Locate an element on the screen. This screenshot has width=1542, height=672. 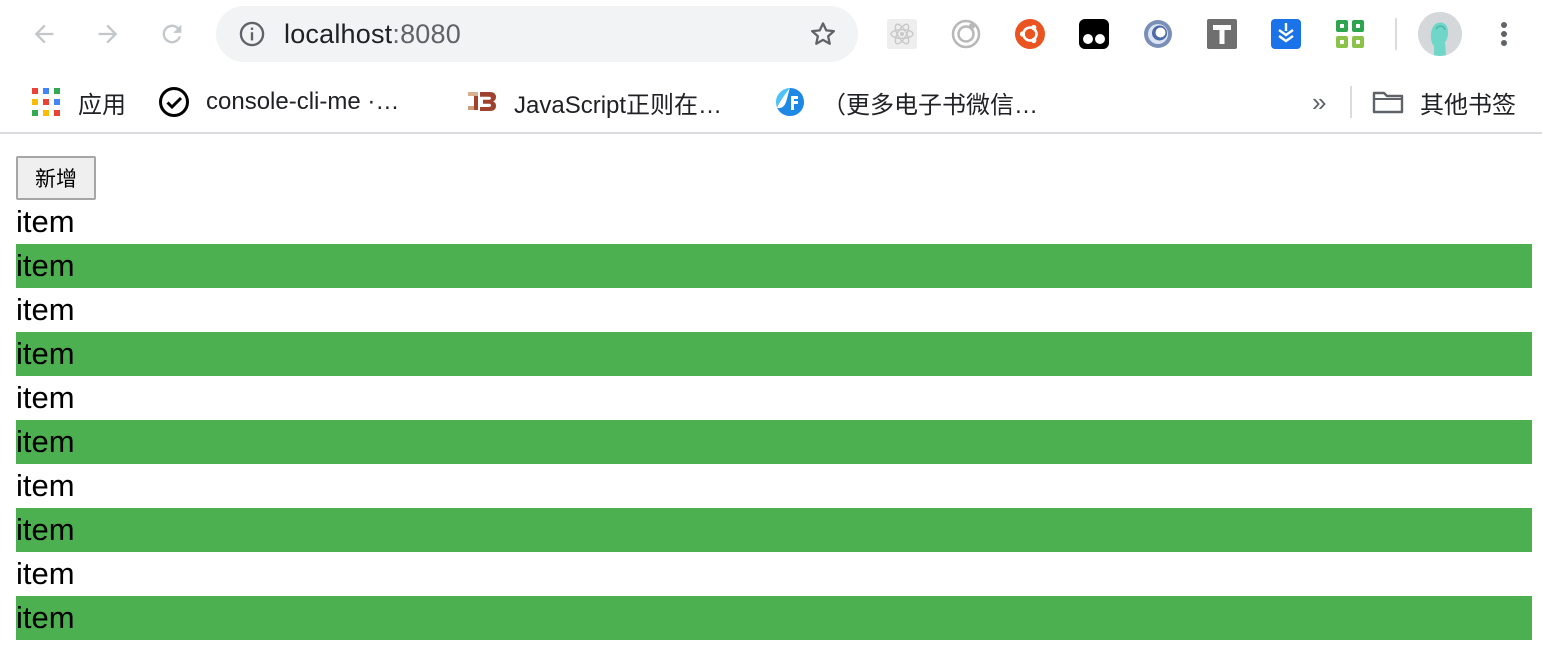
arrow-left-icon is located at coordinates (44, 34).